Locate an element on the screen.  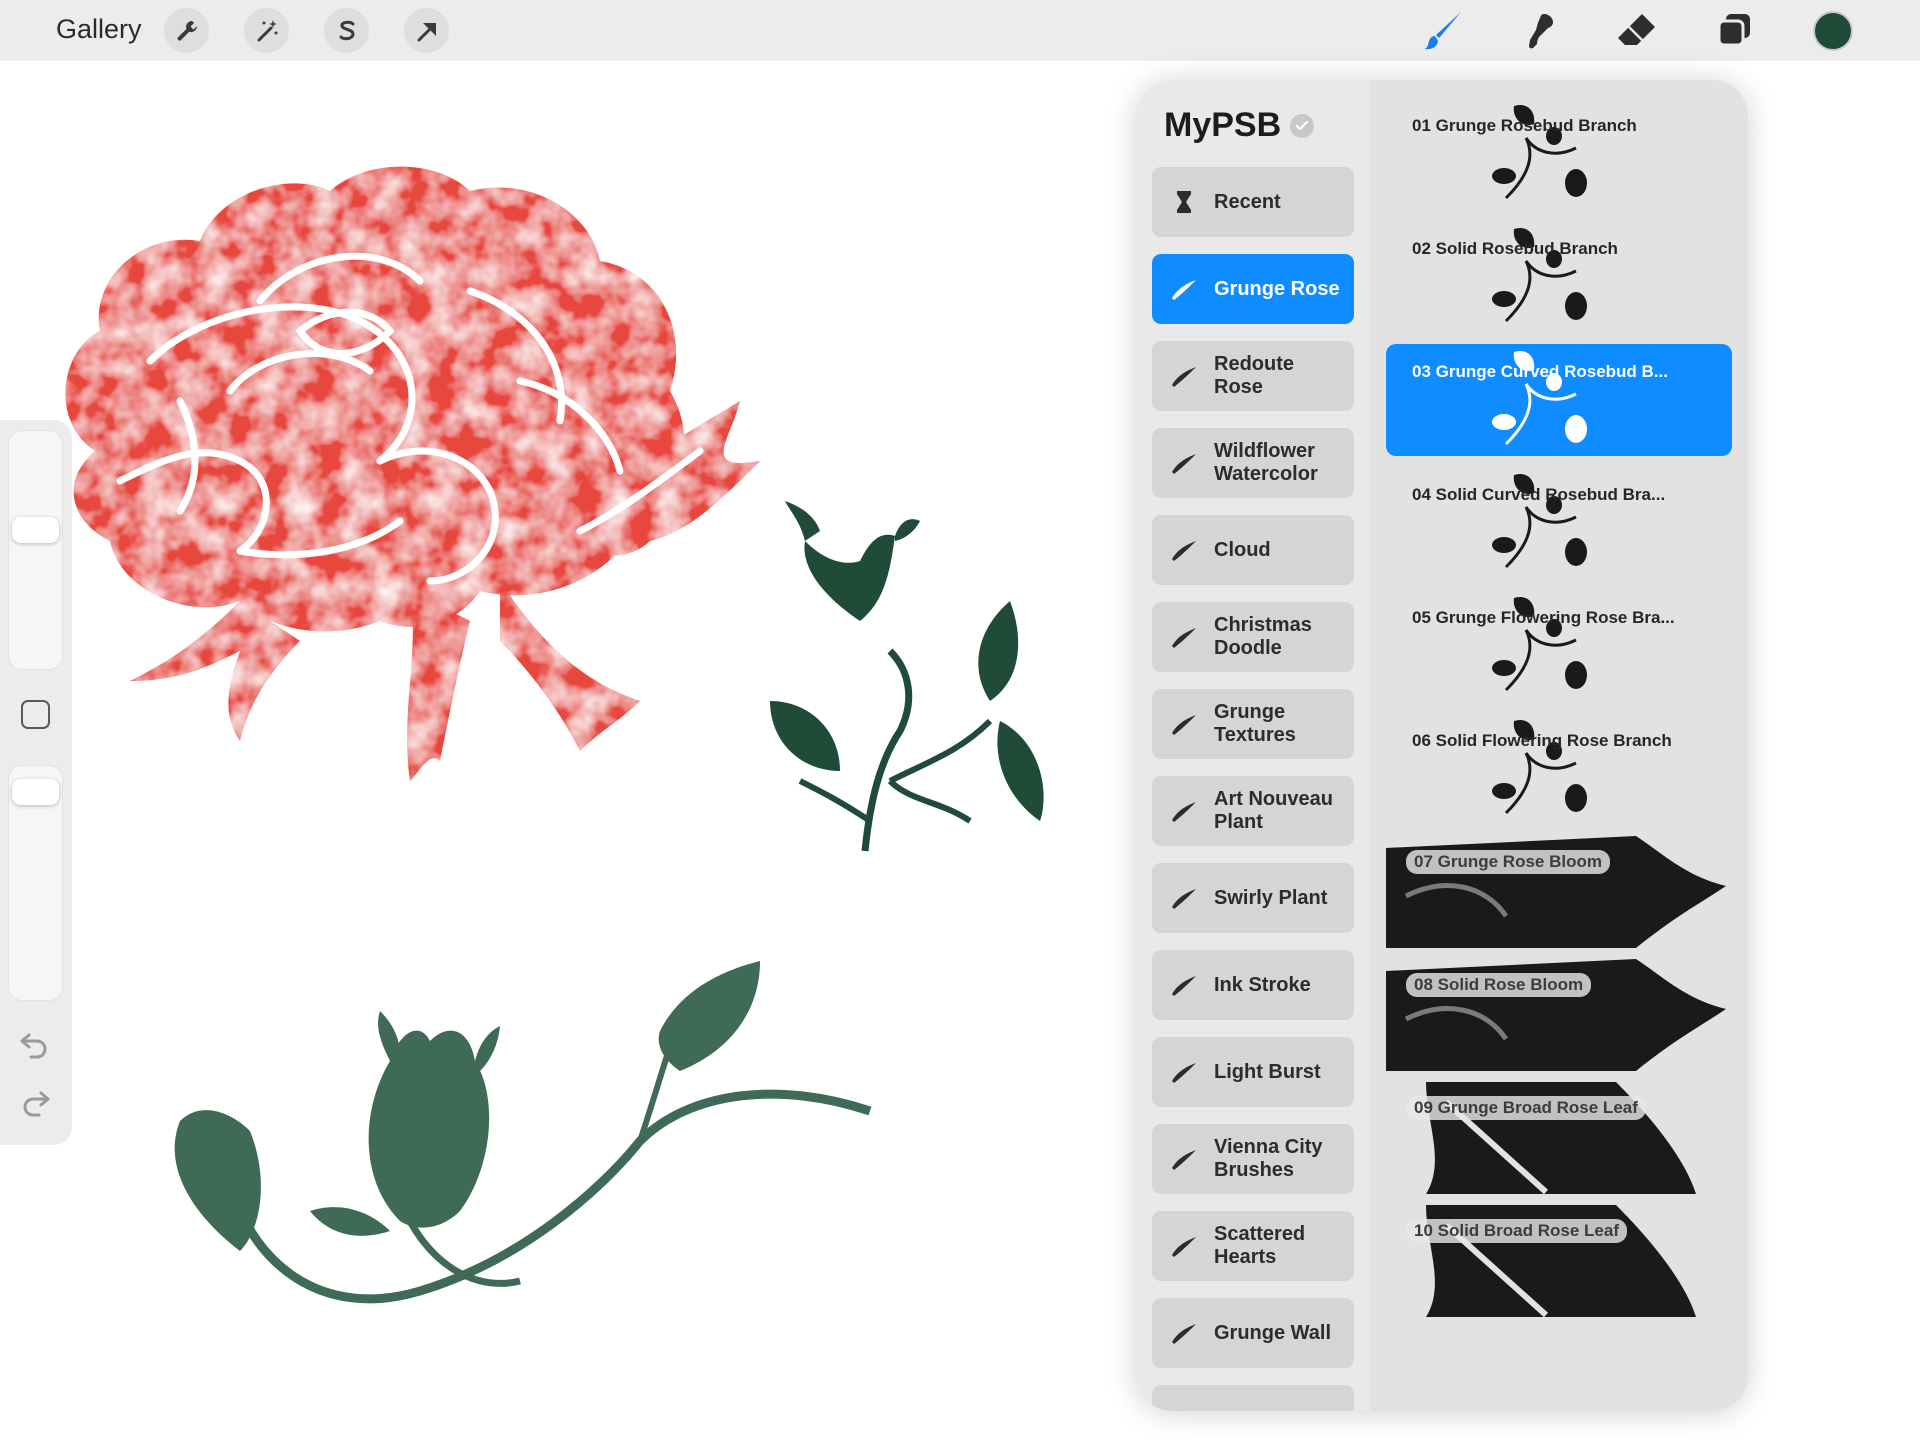
brush-set-item: Recent is located at coordinates (1253, 202).